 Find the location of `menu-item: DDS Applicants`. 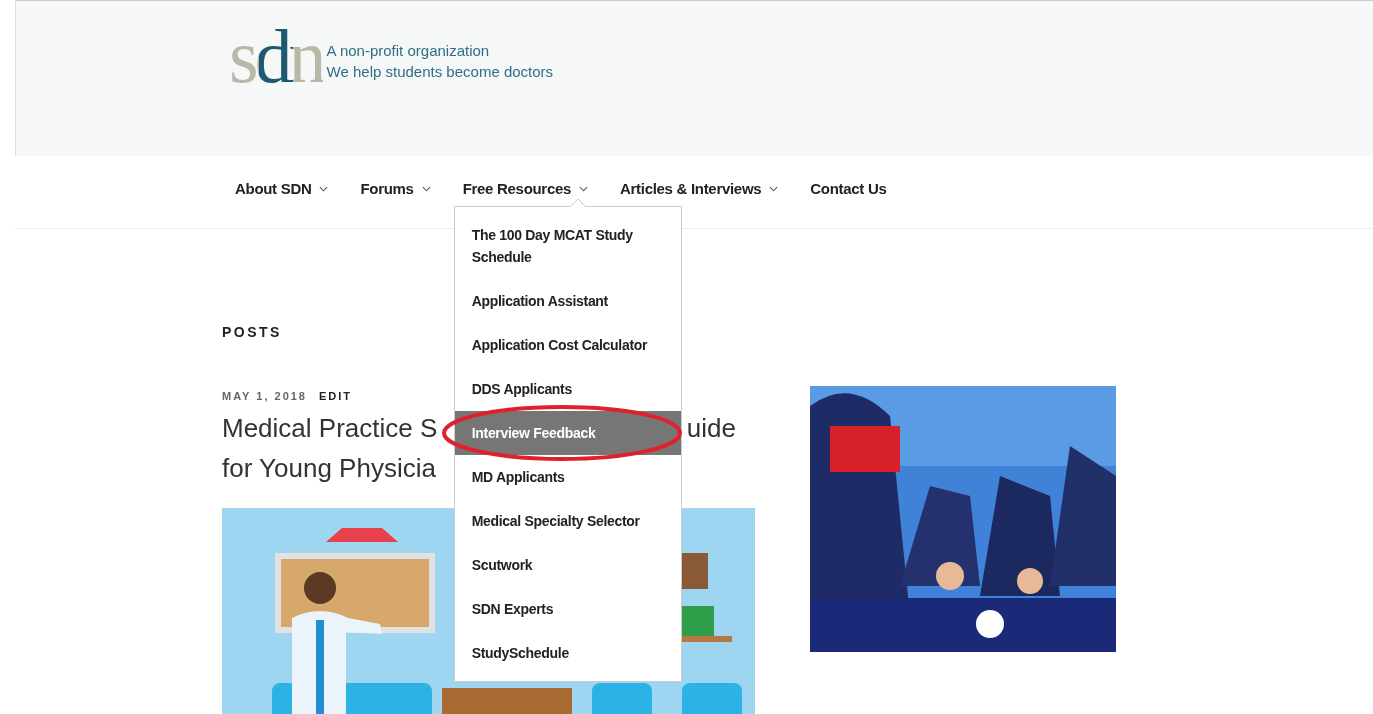

menu-item: DDS Applicants is located at coordinates (567, 389).